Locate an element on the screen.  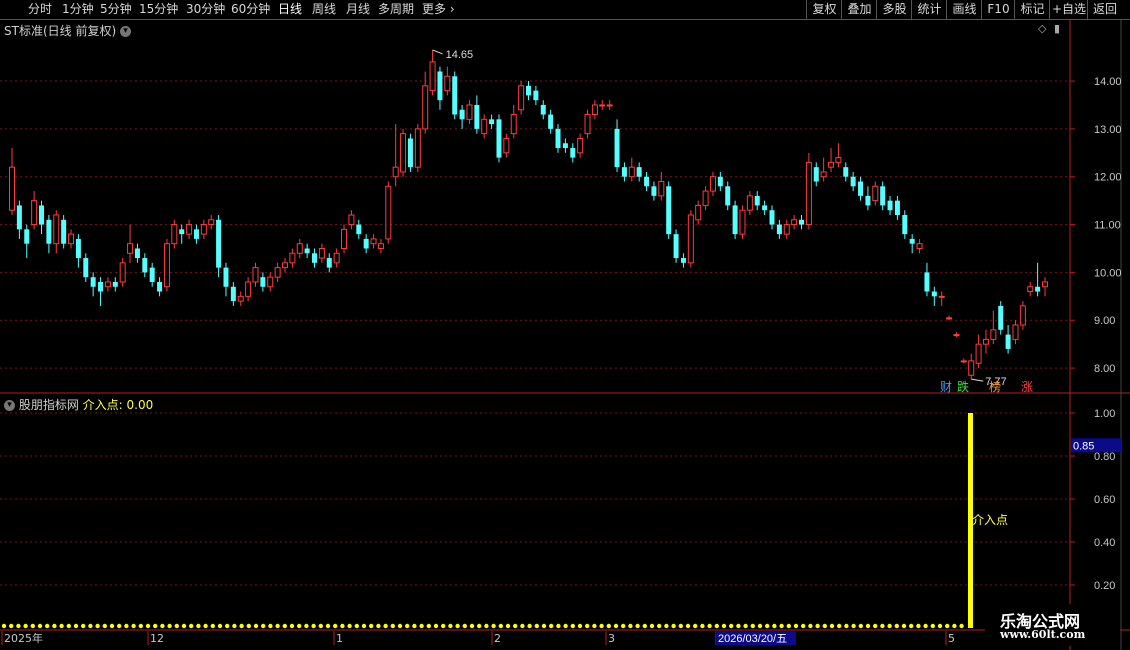
x-axis-label: 3 is located at coordinates (611, 638).